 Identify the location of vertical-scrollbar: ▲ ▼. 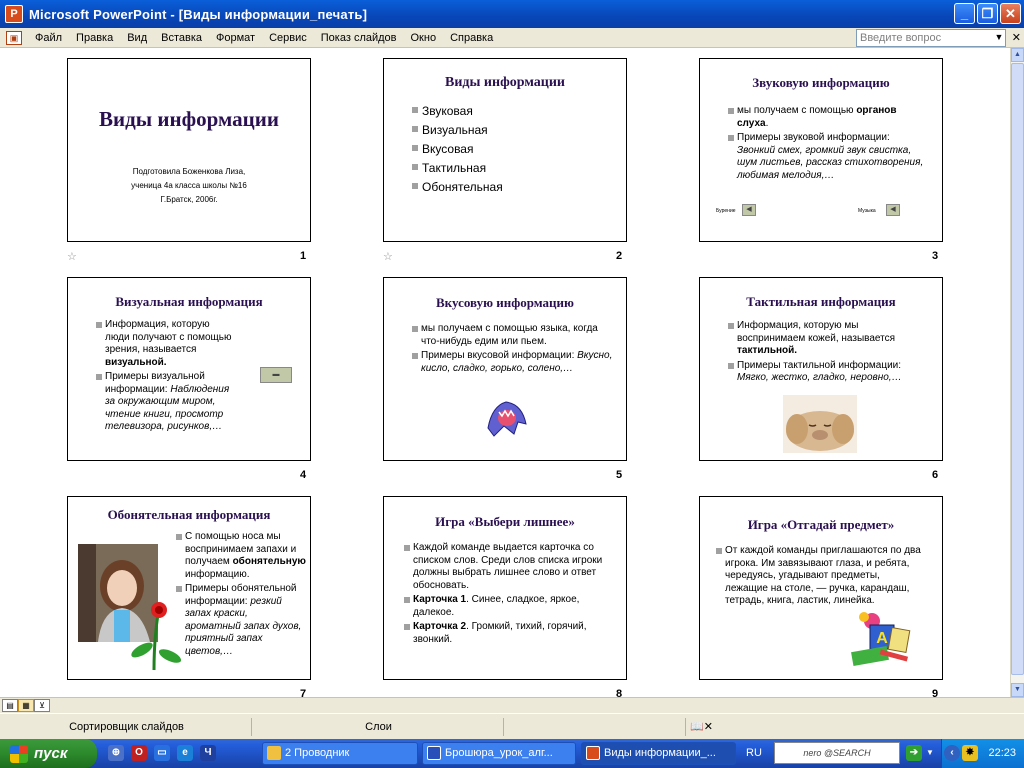
(1017, 372).